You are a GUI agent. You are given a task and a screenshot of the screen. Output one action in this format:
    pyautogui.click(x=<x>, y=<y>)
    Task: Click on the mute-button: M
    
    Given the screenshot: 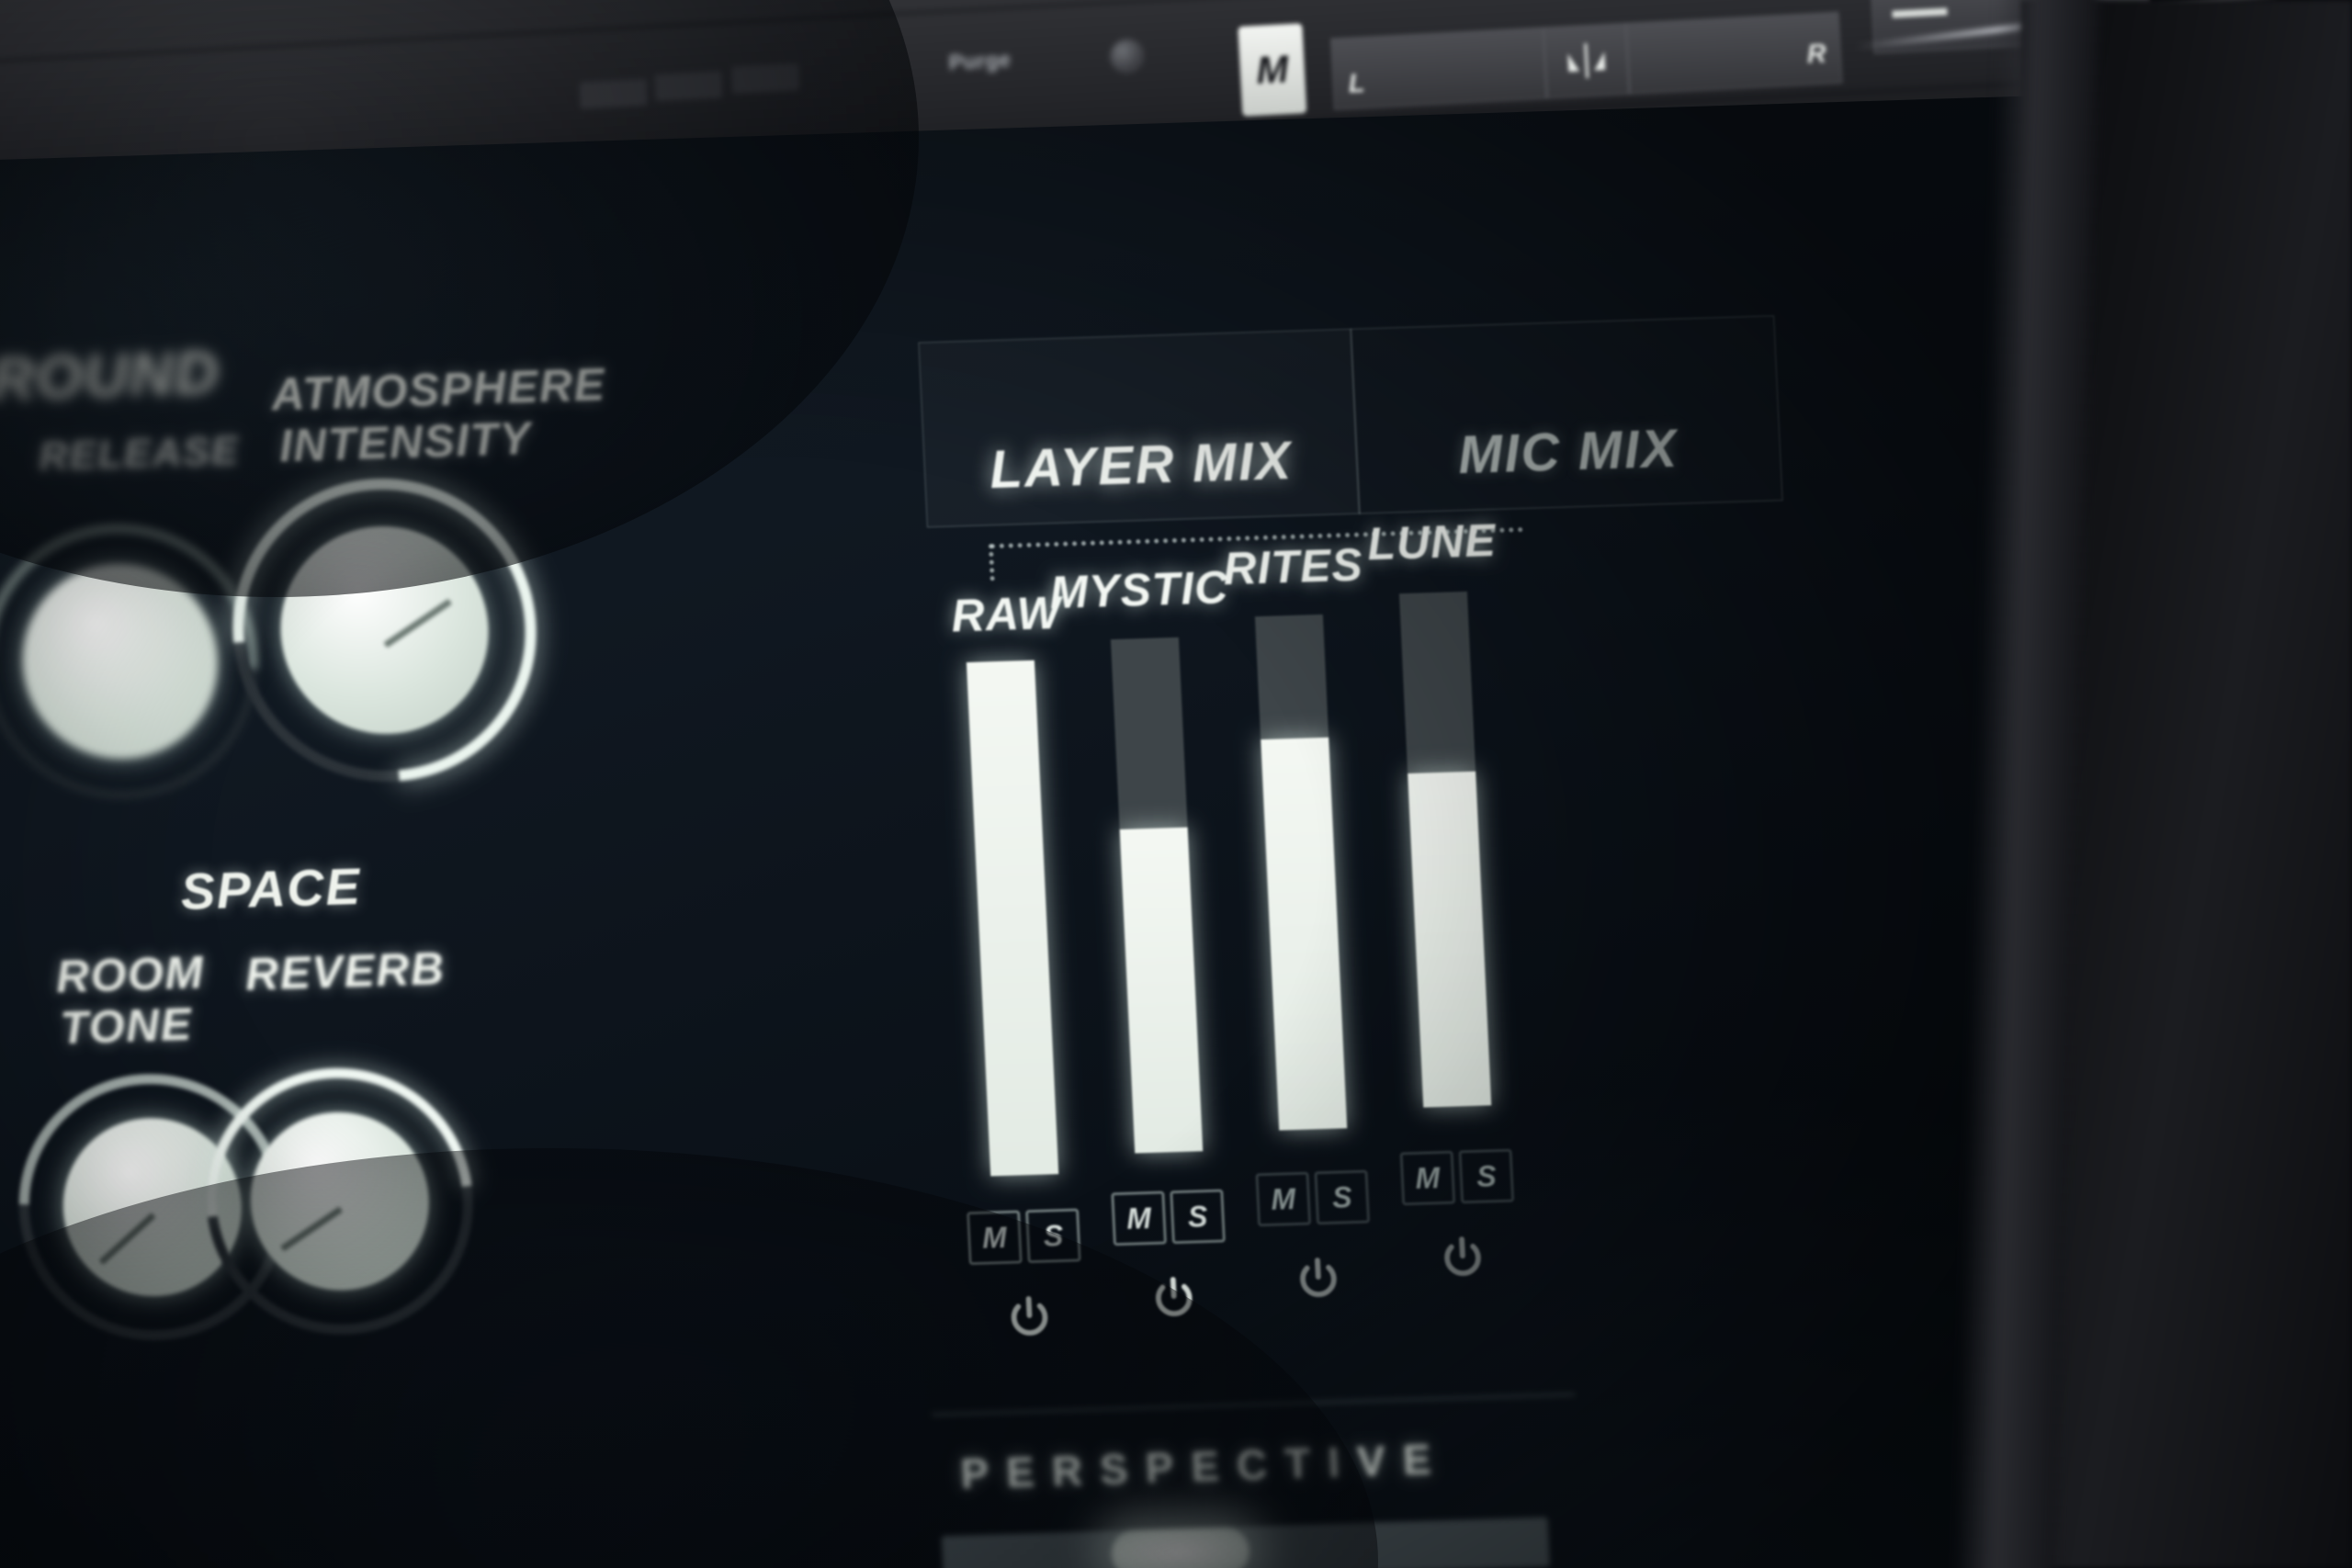 What is the action you would take?
    pyautogui.click(x=1273, y=70)
    